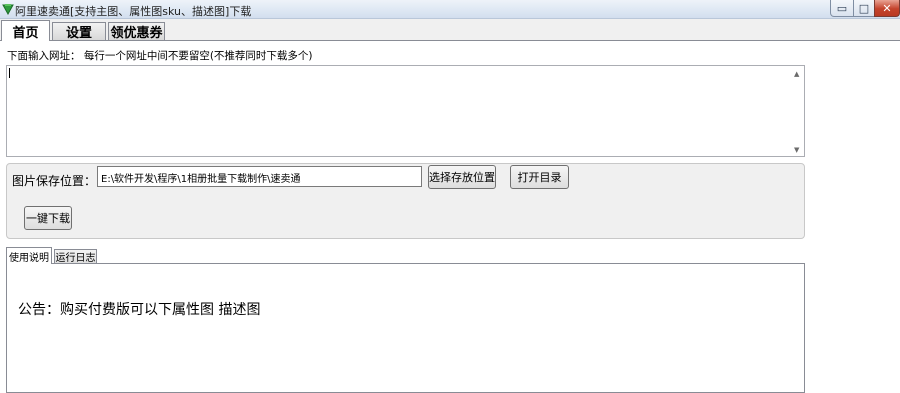 The width and height of the screenshot is (900, 393). What do you see at coordinates (8, 9) in the screenshot?
I see `app-icon` at bounding box center [8, 9].